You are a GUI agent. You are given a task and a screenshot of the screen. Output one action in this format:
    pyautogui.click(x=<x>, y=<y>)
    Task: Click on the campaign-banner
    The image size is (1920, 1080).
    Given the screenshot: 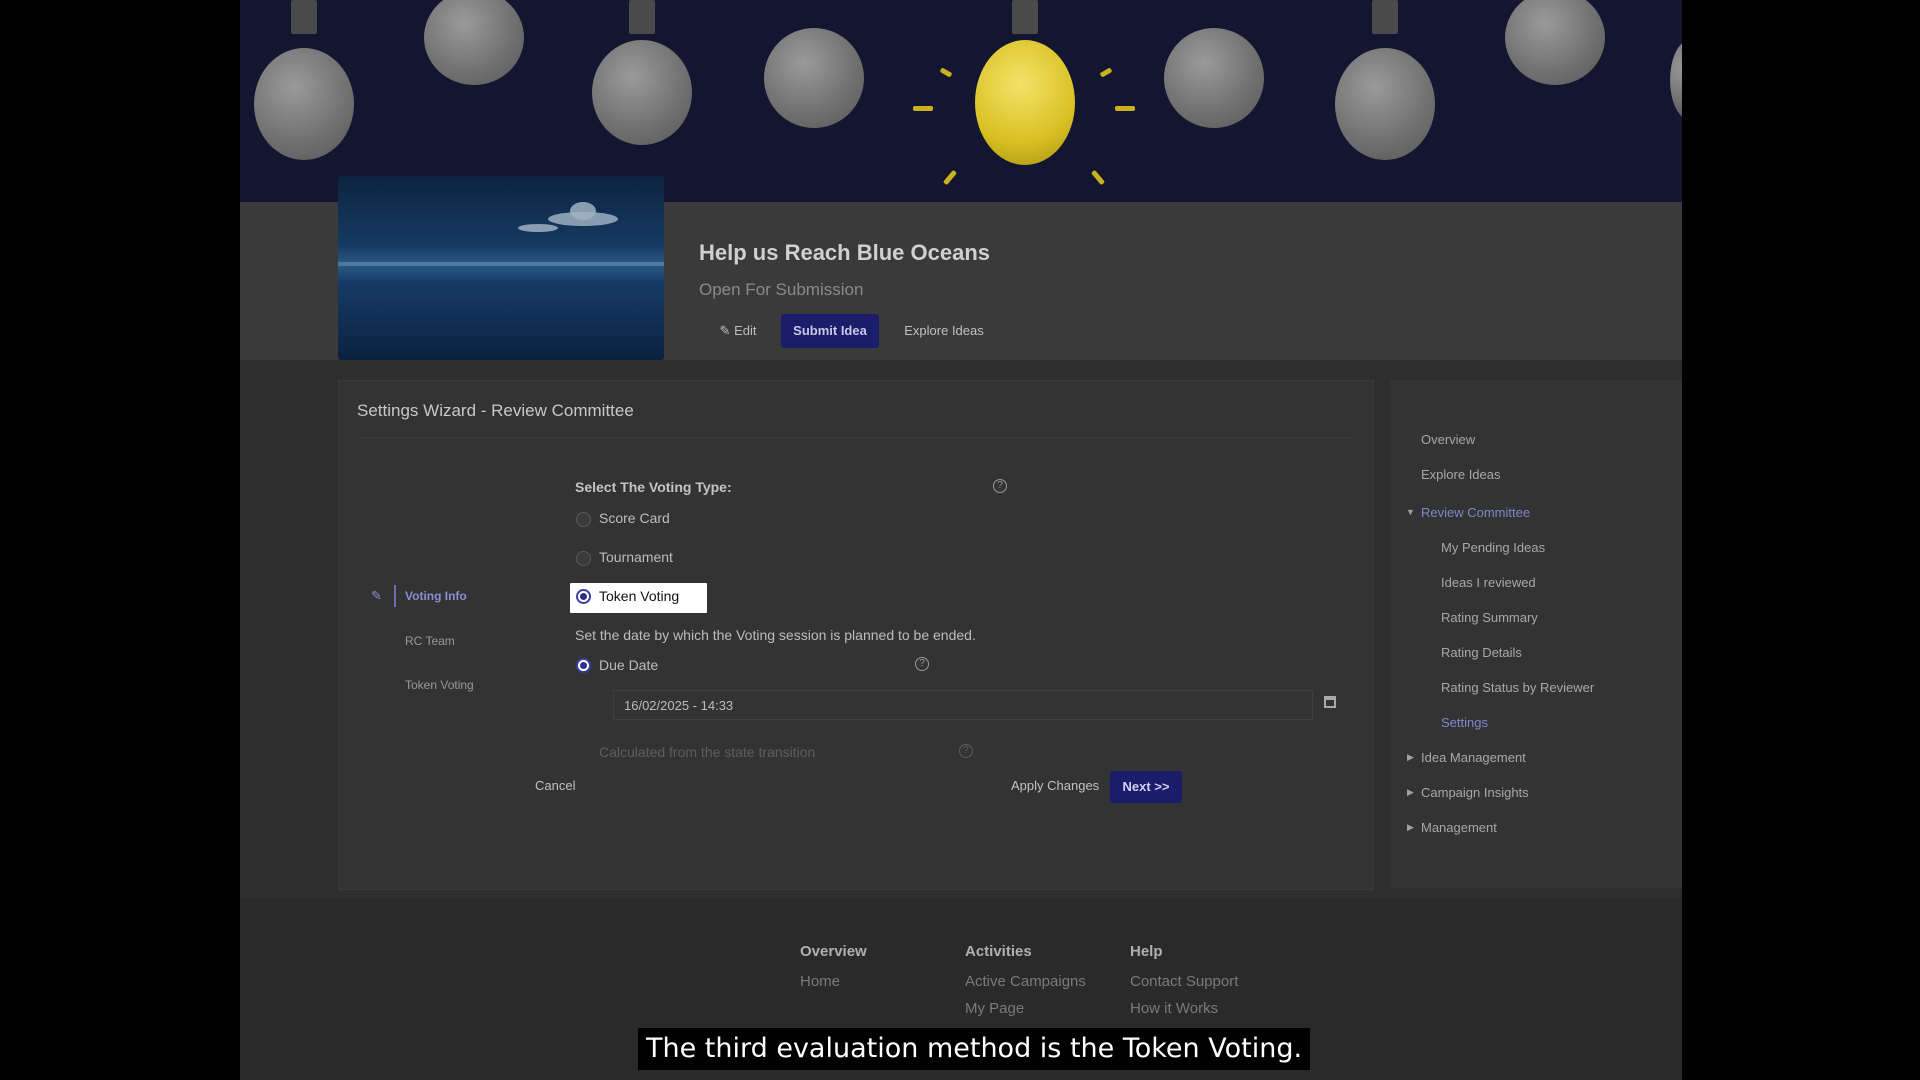 What is the action you would take?
    pyautogui.click(x=961, y=101)
    